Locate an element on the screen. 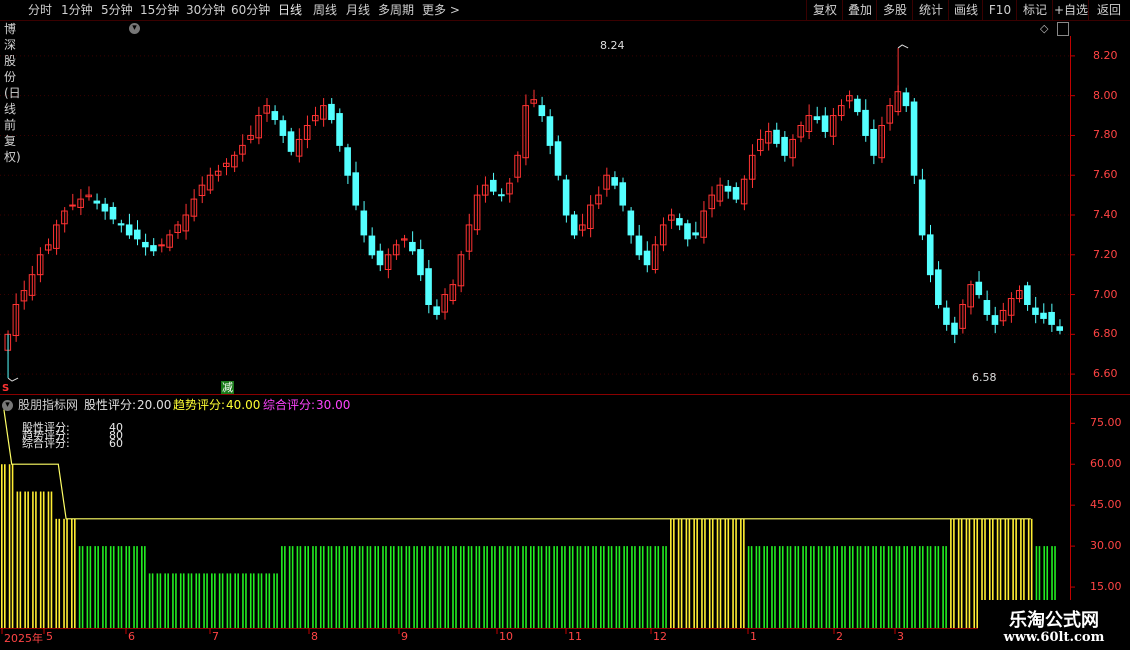 This screenshot has height=650, width=1130. indicator-name: 股朋指标网 is located at coordinates (48, 405).